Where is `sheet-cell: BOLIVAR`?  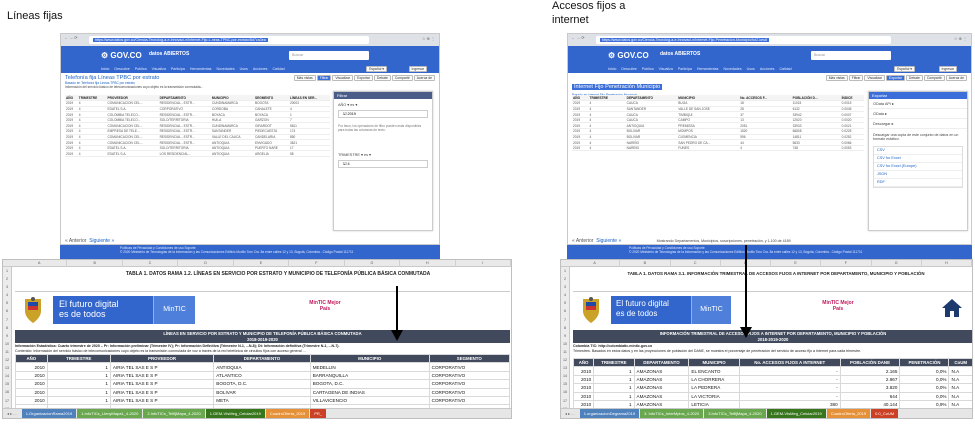 sheet-cell: BOLIVAR is located at coordinates (262, 392).